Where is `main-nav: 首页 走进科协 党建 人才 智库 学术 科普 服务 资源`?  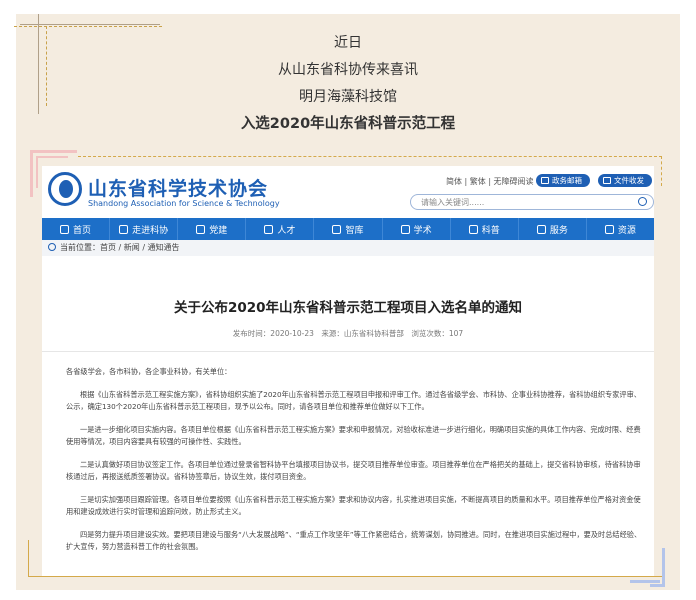 main-nav: 首页 走进科协 党建 人才 智库 学术 科普 服务 资源 is located at coordinates (348, 229).